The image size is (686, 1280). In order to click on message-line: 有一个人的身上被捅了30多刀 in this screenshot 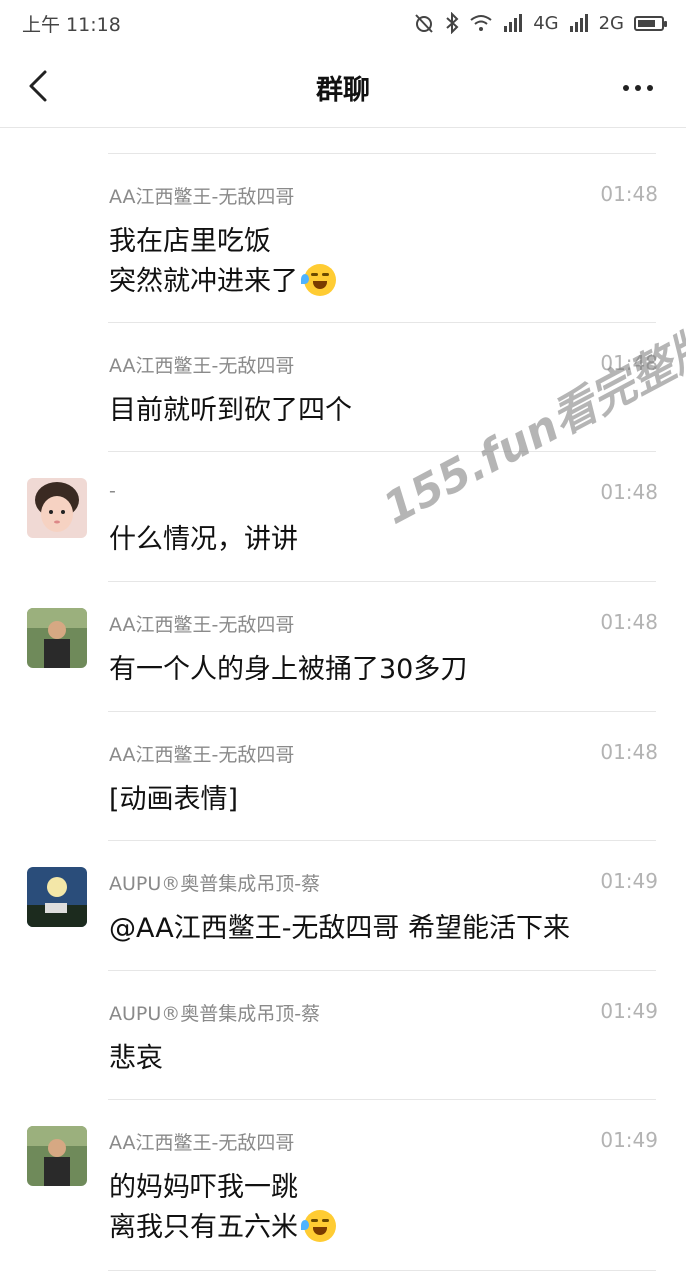, I will do `click(288, 669)`.